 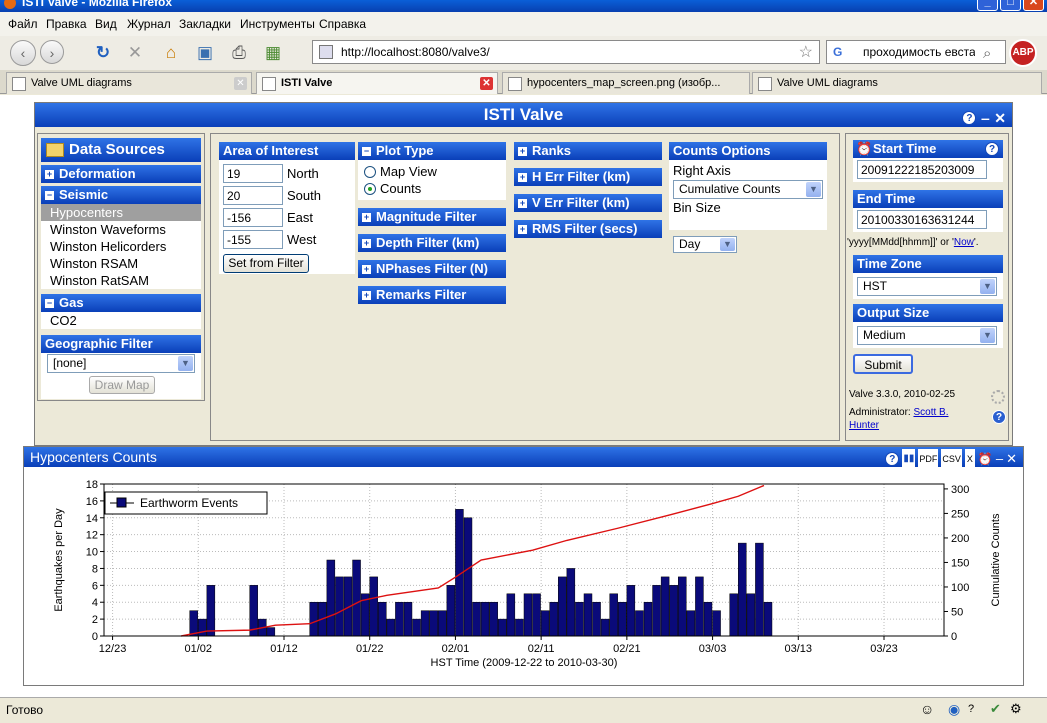 I want to click on time-zone-select: HST ▼, so click(x=927, y=286).